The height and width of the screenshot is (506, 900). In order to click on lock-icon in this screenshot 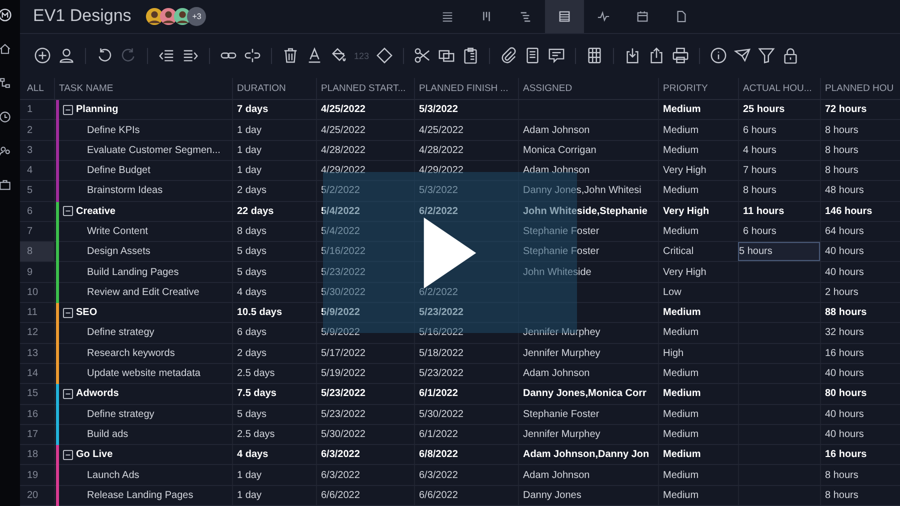, I will do `click(791, 55)`.